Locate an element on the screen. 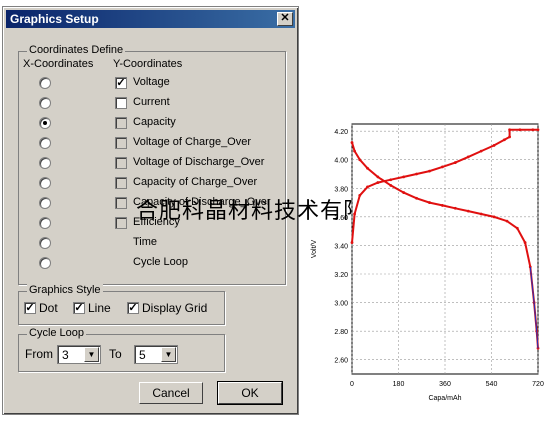 This screenshot has height=421, width=555. to-label: To is located at coordinates (115, 354).